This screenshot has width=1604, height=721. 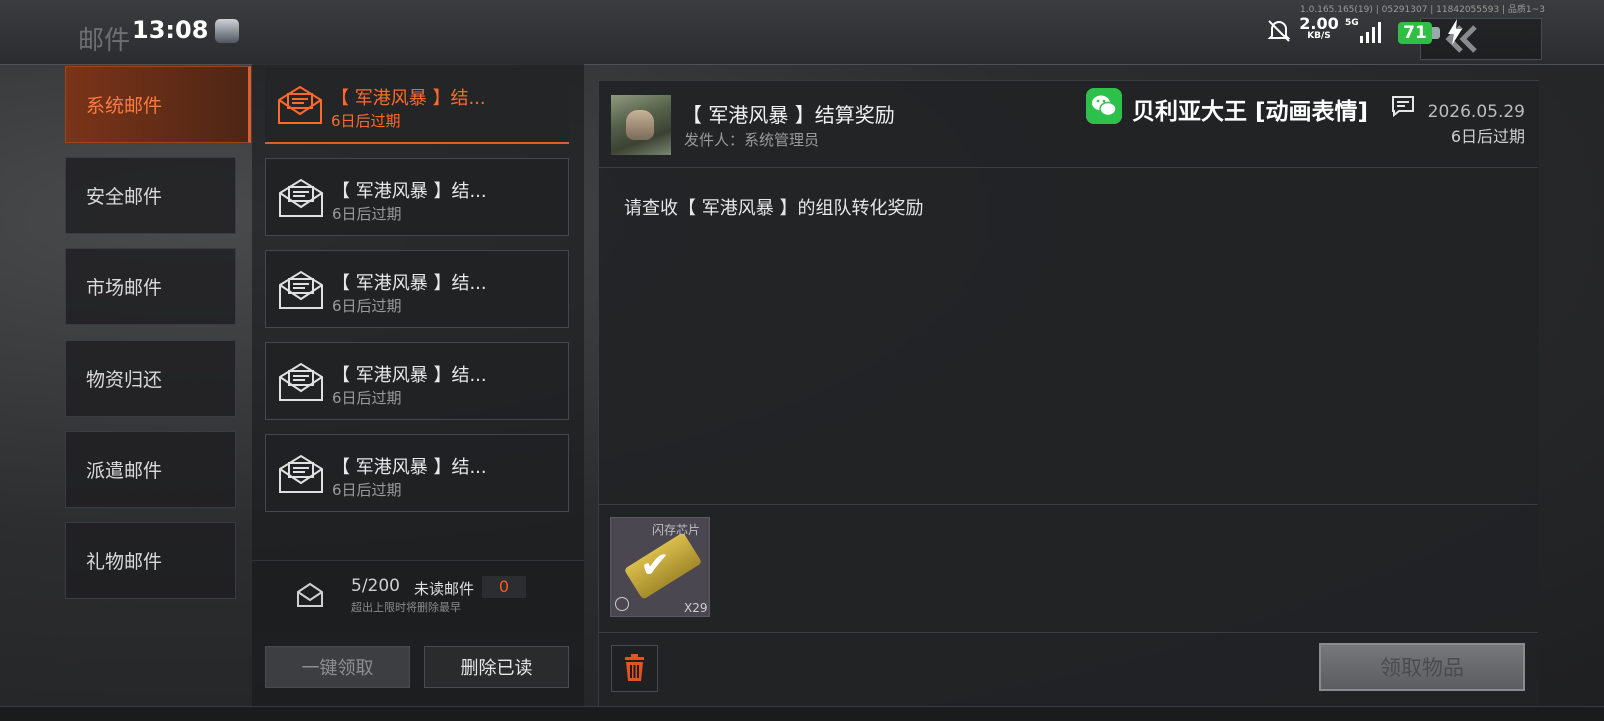 What do you see at coordinates (406, 607) in the screenshot?
I see `mailbox-hint: 超出上限时将删除最早` at bounding box center [406, 607].